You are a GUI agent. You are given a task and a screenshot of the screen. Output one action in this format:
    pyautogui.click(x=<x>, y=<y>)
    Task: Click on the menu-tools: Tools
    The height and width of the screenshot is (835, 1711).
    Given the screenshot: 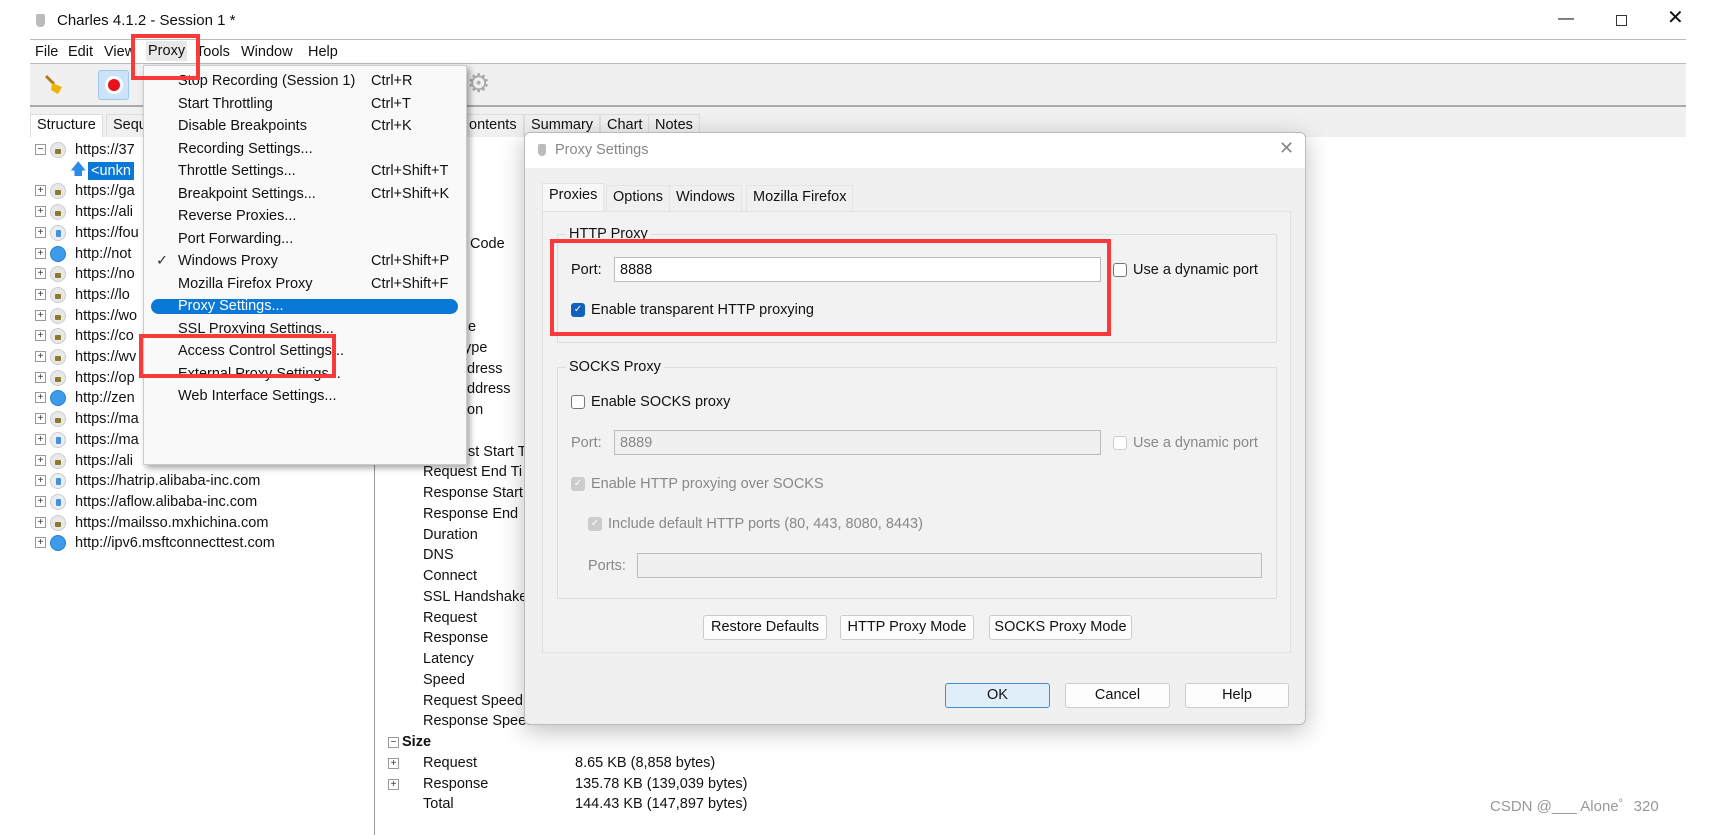 What is the action you would take?
    pyautogui.click(x=213, y=52)
    